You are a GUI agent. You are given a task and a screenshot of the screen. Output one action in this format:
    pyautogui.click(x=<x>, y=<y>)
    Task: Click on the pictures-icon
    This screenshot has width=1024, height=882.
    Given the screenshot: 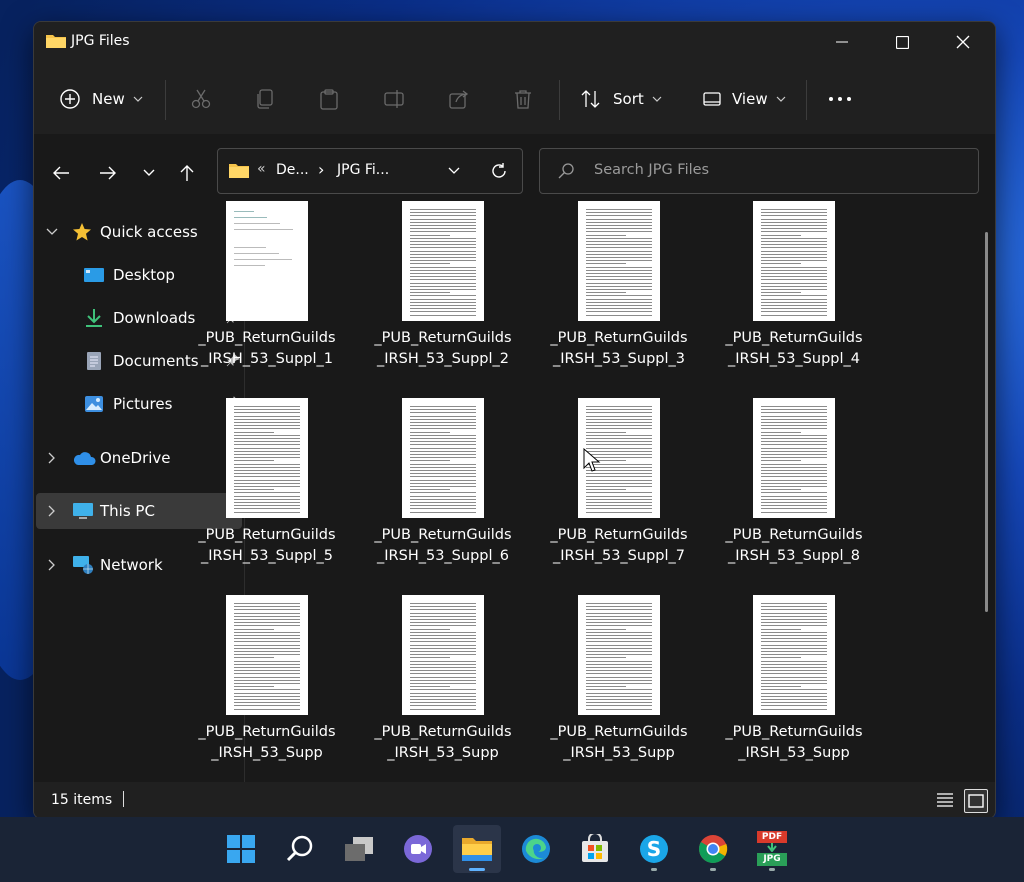 What is the action you would take?
    pyautogui.click(x=94, y=404)
    